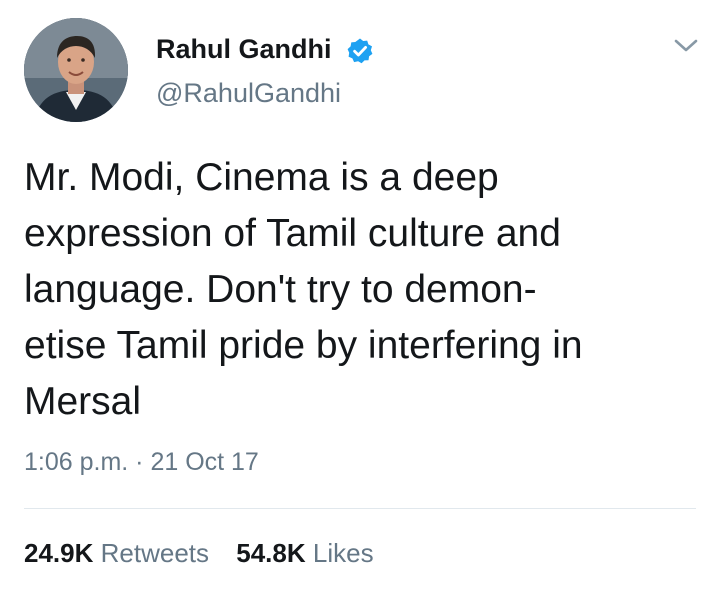 The width and height of the screenshot is (719, 596). Describe the element at coordinates (360, 51) in the screenshot. I see `verified-badge-icon` at that location.